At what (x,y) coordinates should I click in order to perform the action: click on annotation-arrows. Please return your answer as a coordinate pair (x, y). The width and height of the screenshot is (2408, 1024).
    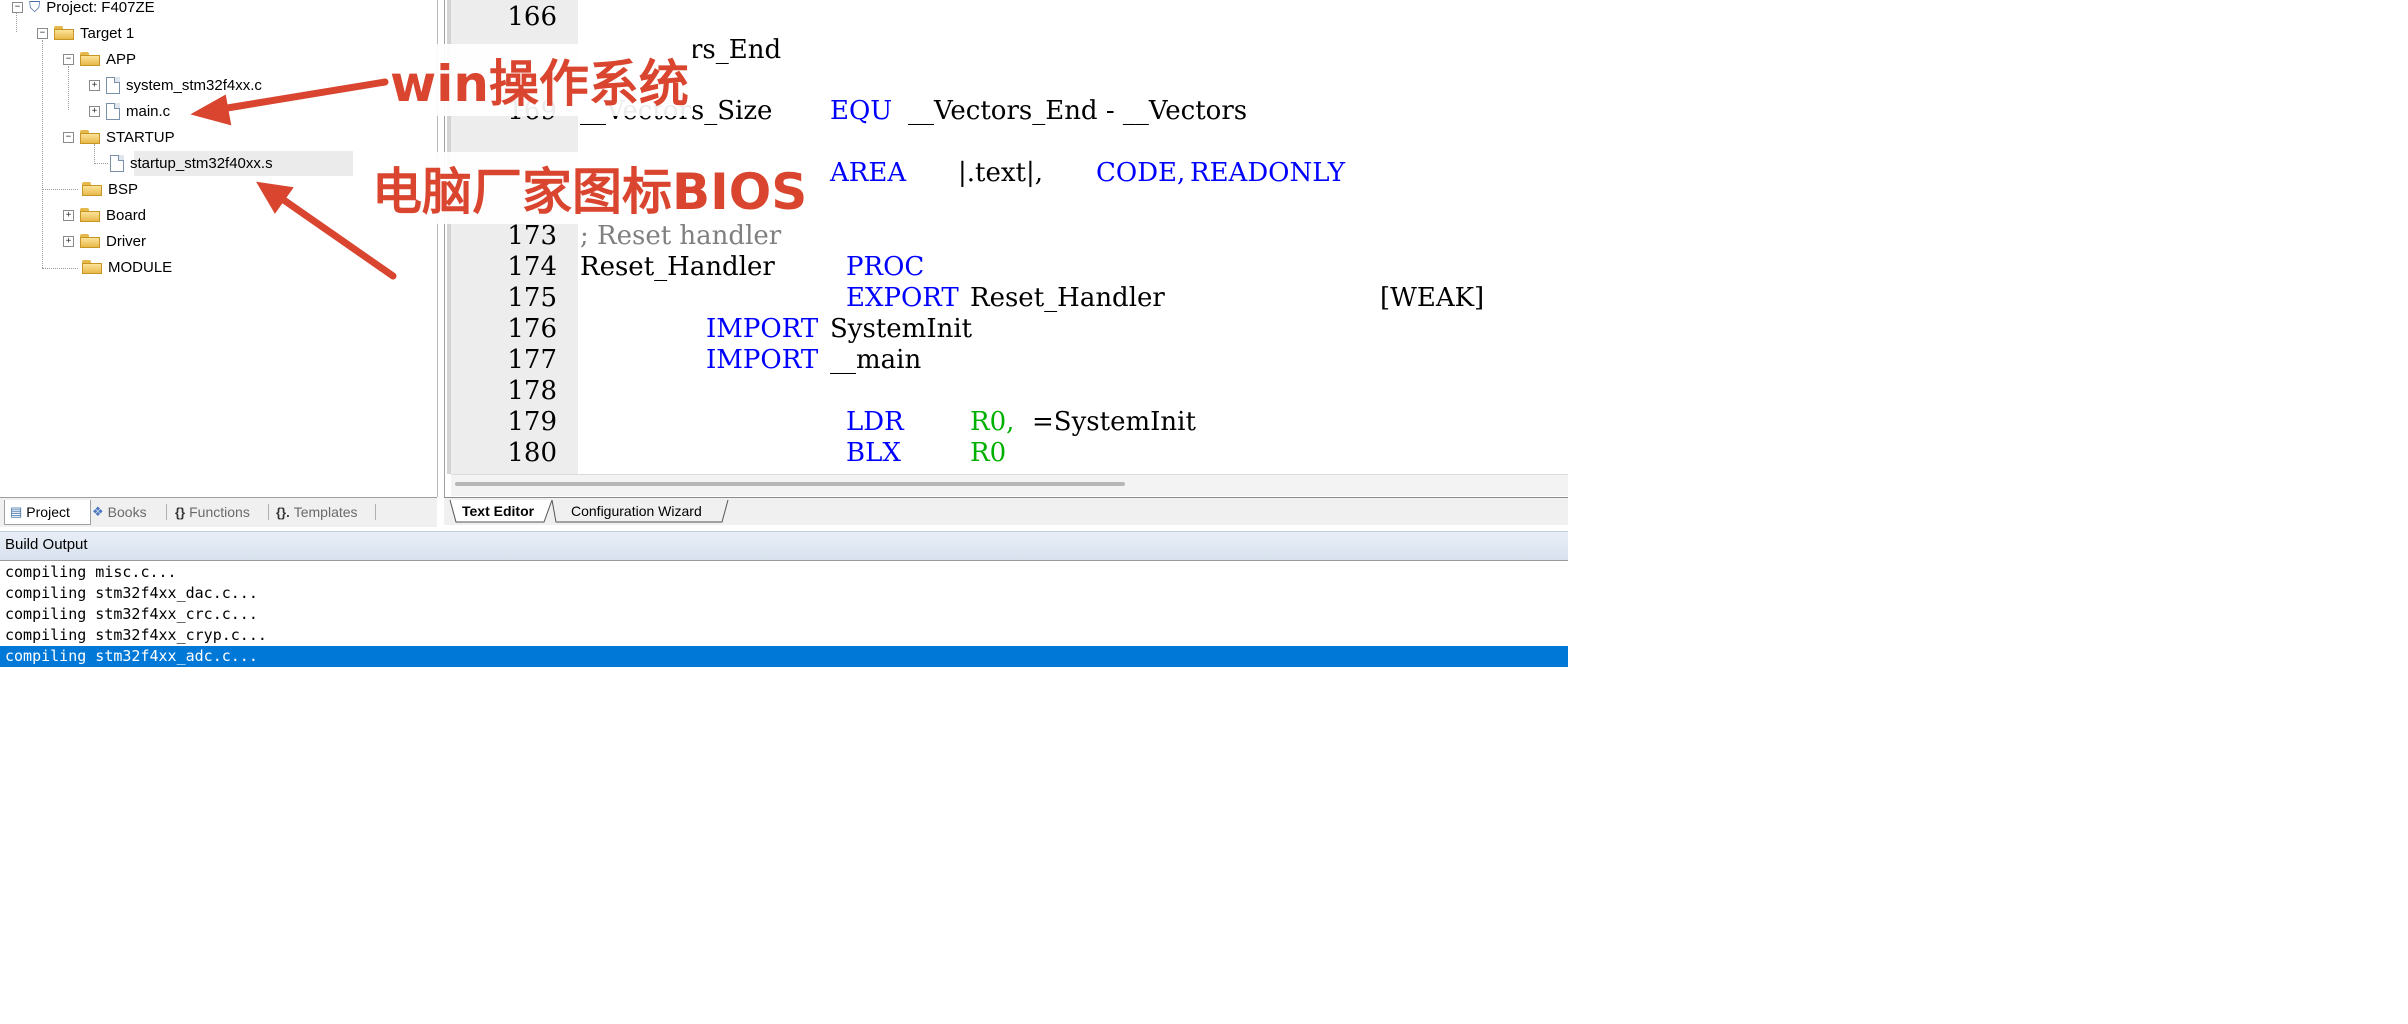
    Looking at the image, I should click on (293, 179).